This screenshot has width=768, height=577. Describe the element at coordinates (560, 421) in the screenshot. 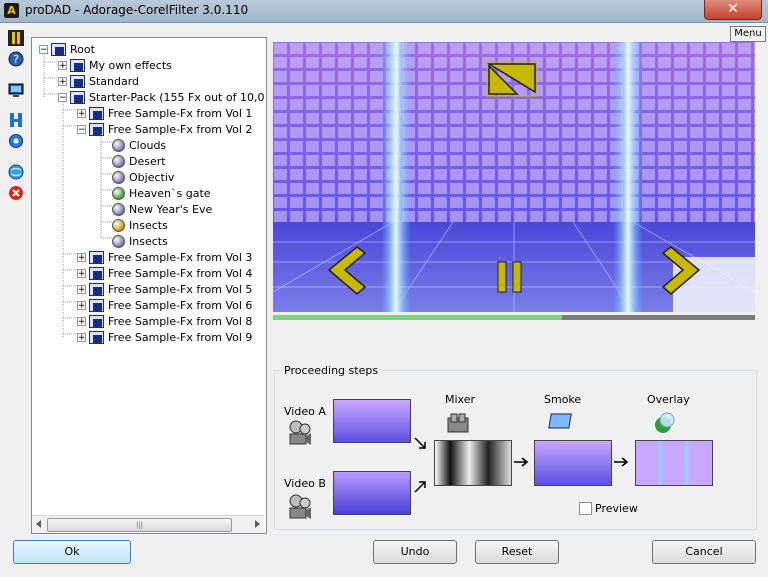

I see `smoke-icon` at that location.